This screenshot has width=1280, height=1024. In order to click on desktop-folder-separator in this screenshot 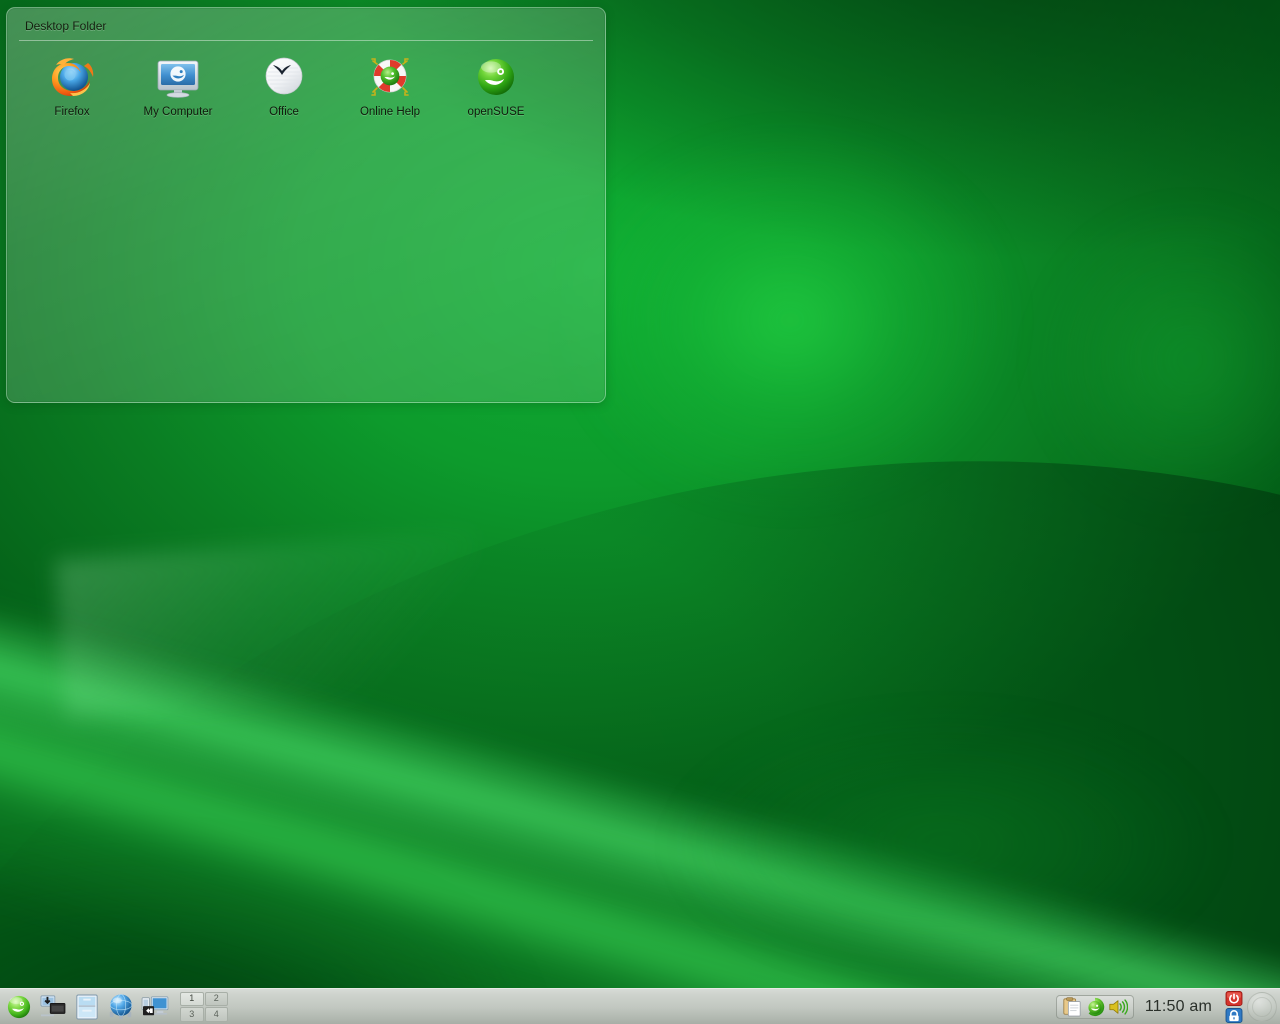, I will do `click(306, 40)`.